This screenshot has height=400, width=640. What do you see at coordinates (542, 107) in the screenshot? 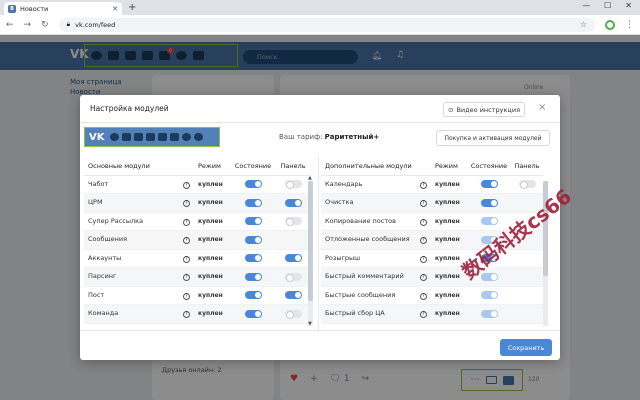
I see `modal-close-icon: ×` at bounding box center [542, 107].